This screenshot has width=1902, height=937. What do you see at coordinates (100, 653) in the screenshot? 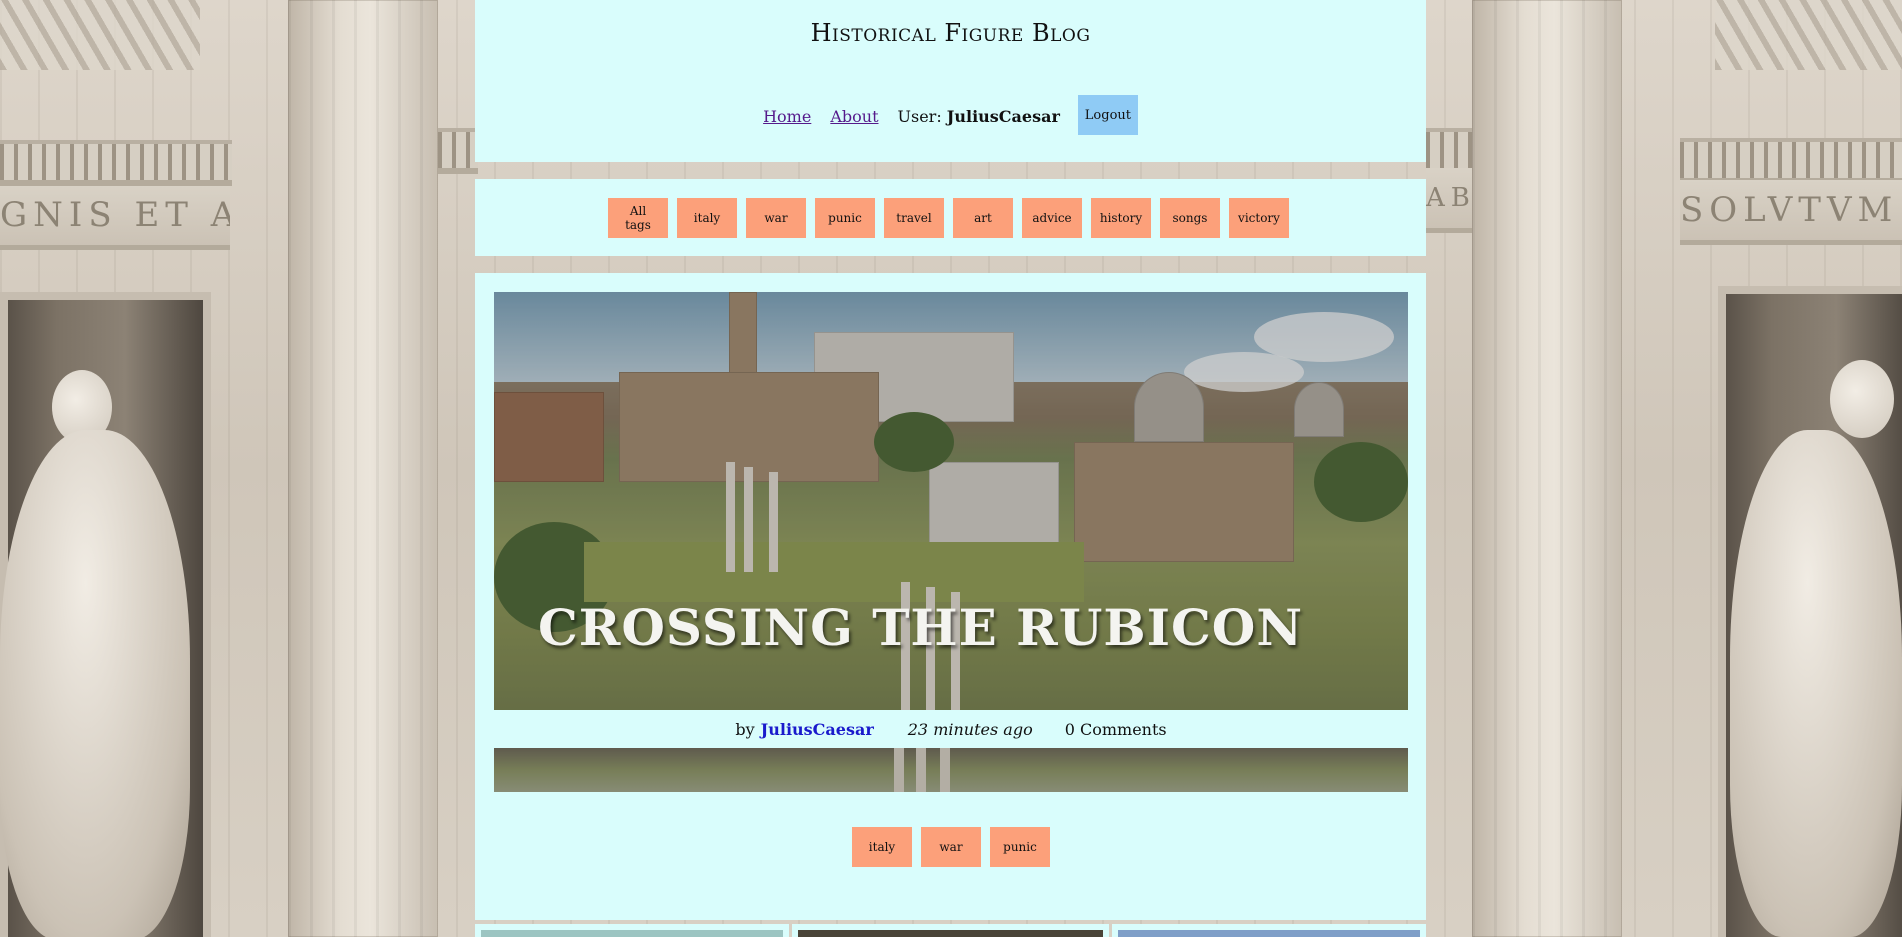
I see `left-statue` at bounding box center [100, 653].